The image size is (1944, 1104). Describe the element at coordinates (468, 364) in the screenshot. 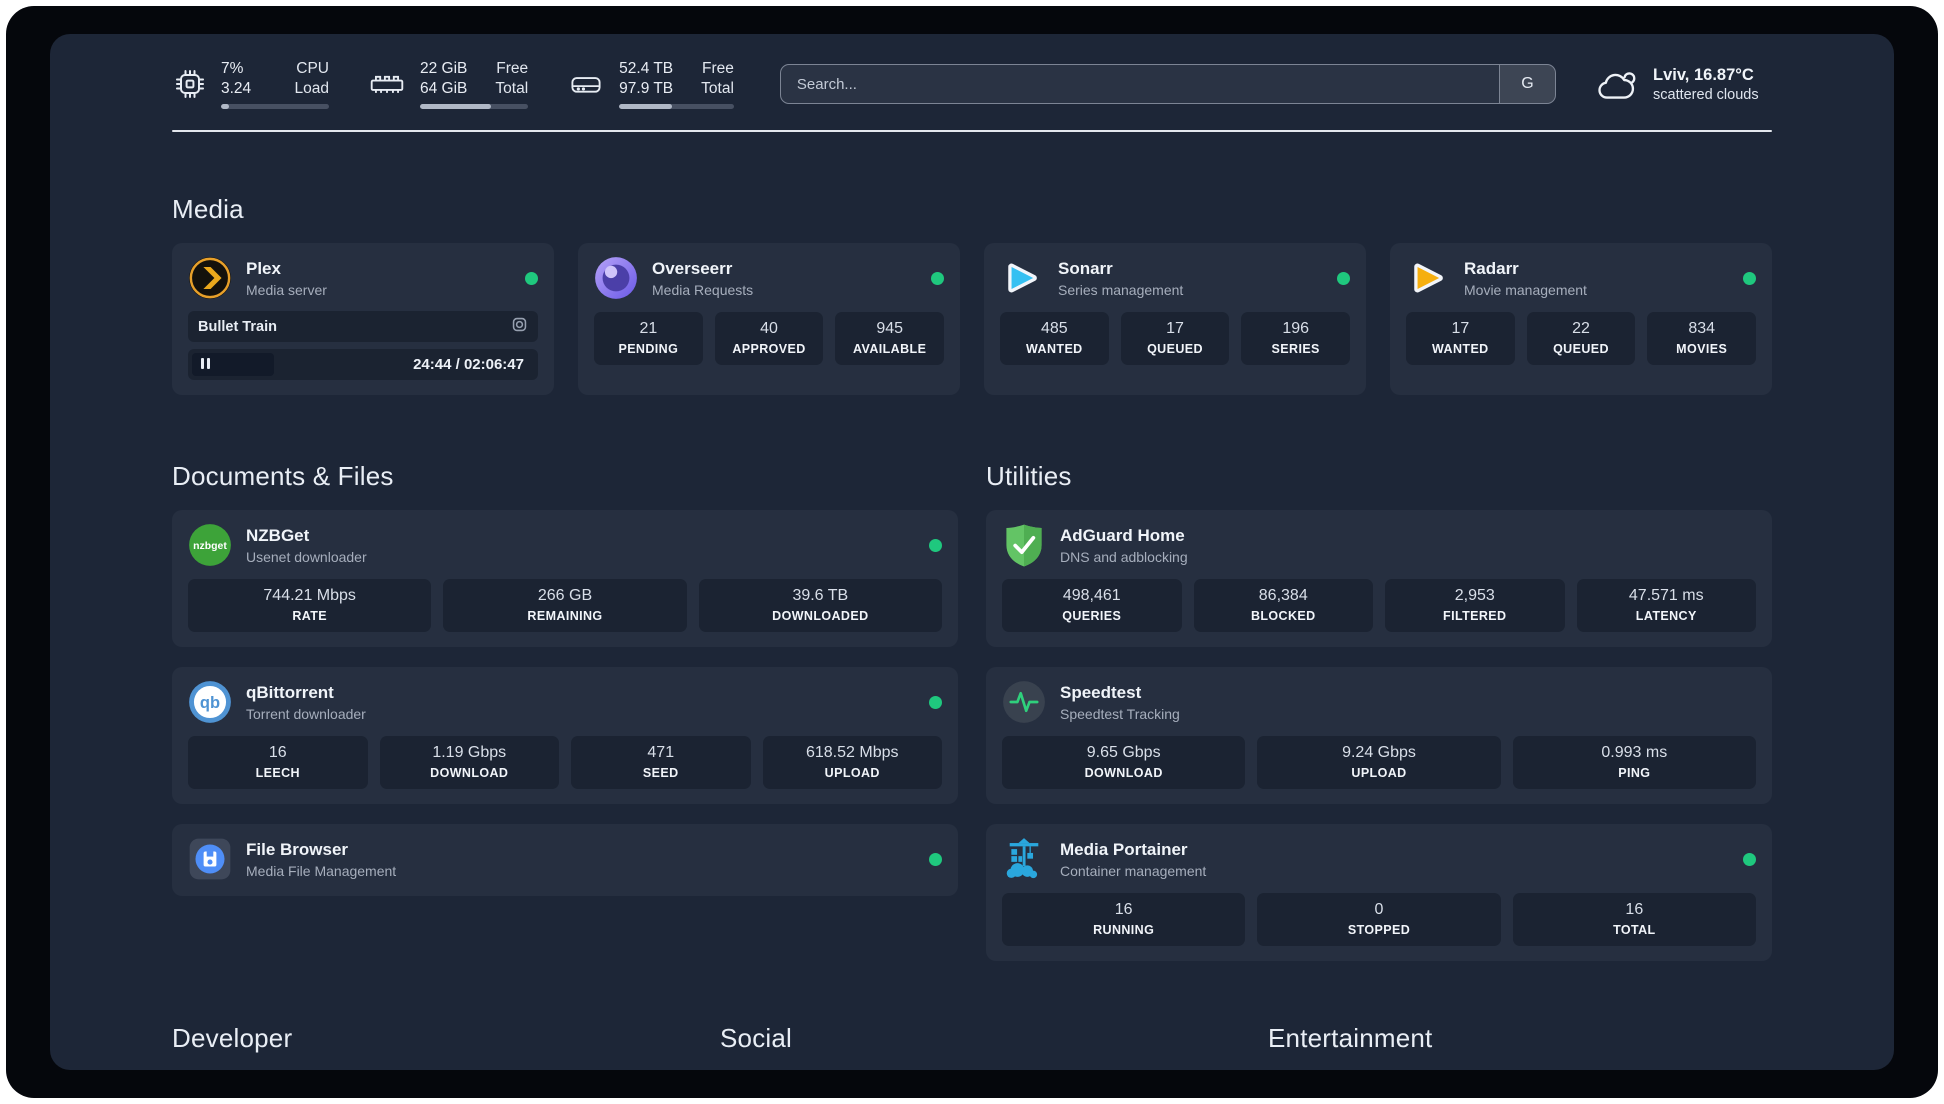

I see `playback-time: 24:44 / 02:06:47` at that location.